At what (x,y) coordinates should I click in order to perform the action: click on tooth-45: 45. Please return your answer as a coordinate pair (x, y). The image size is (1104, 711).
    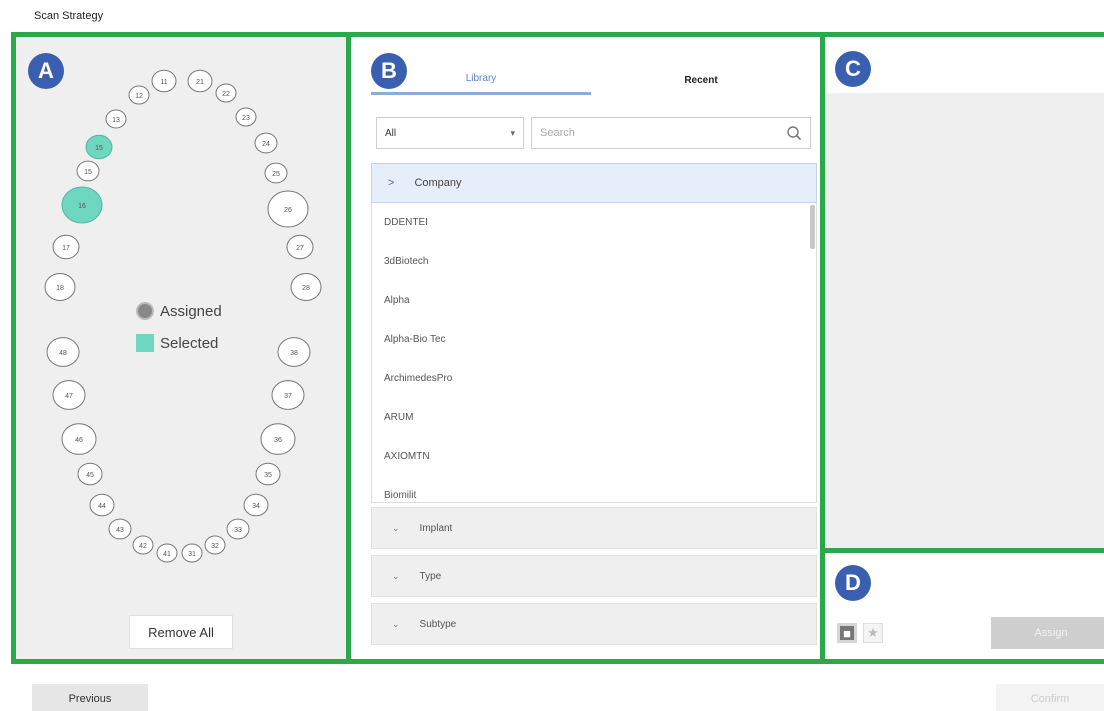
    Looking at the image, I should click on (90, 474).